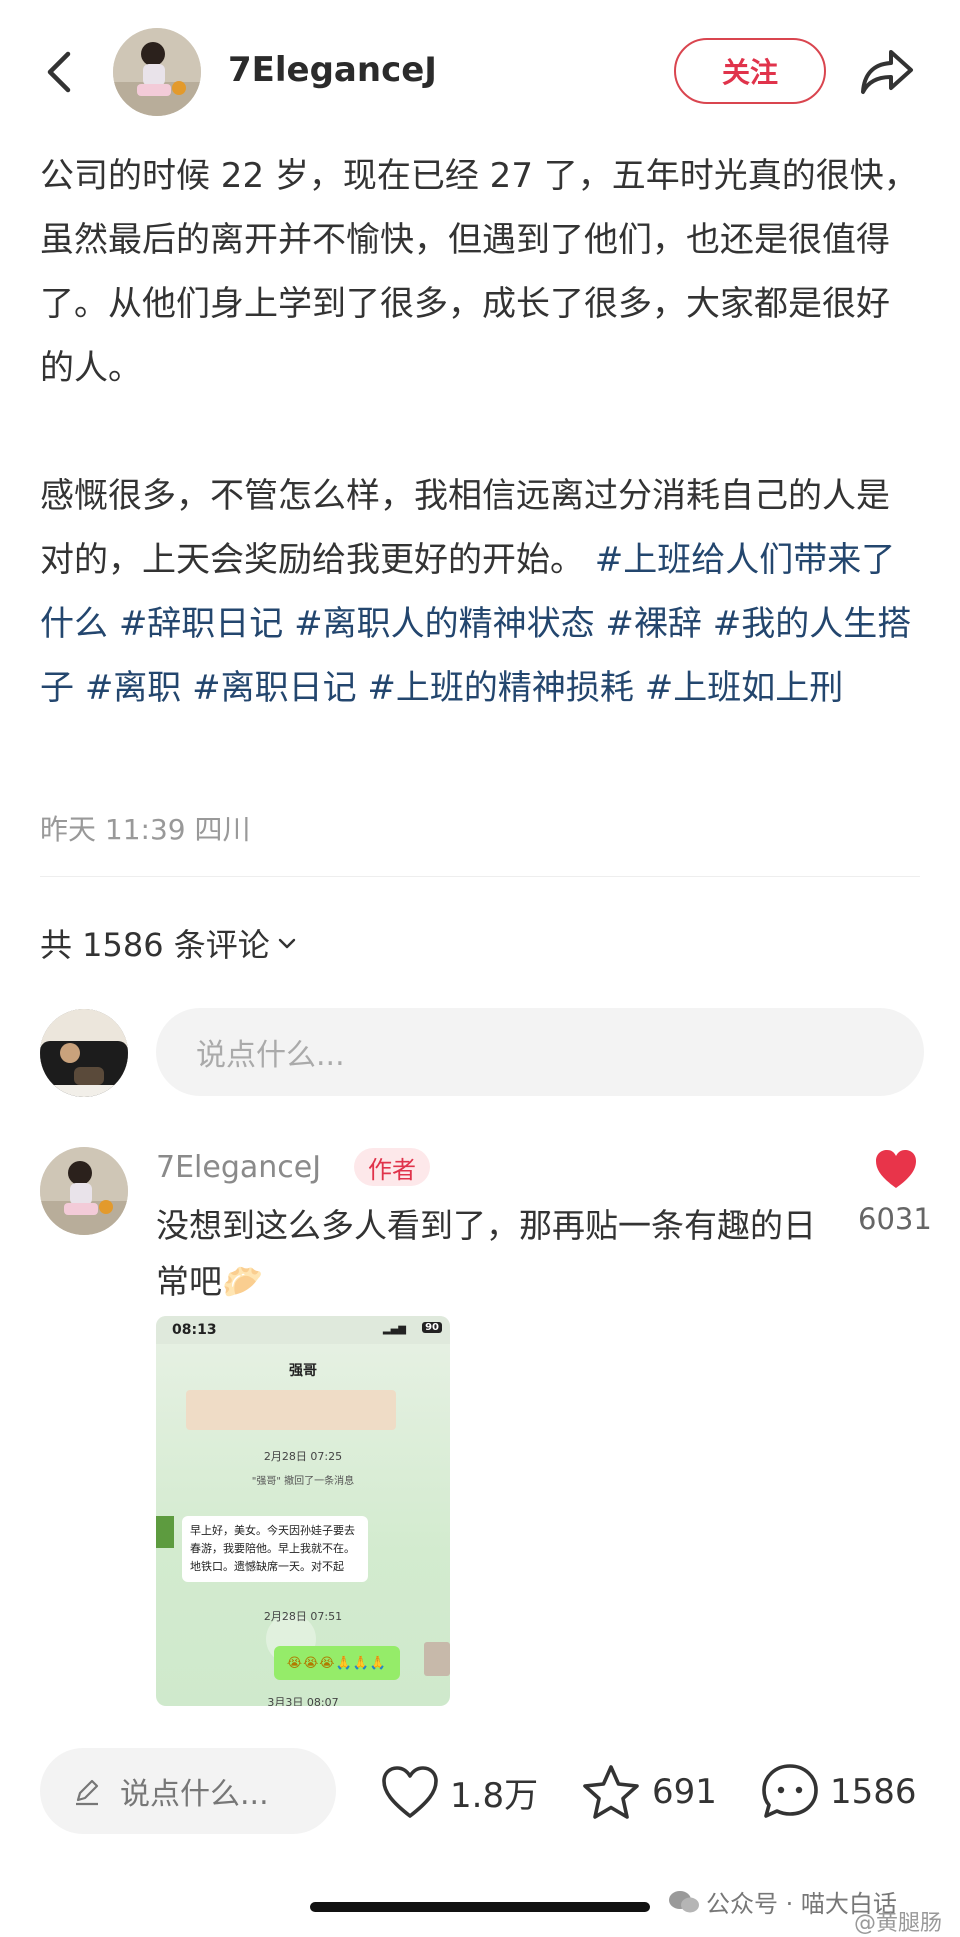 This screenshot has height=1937, width=960. I want to click on post-meta: 昨天 11:39 四川, so click(145, 829).